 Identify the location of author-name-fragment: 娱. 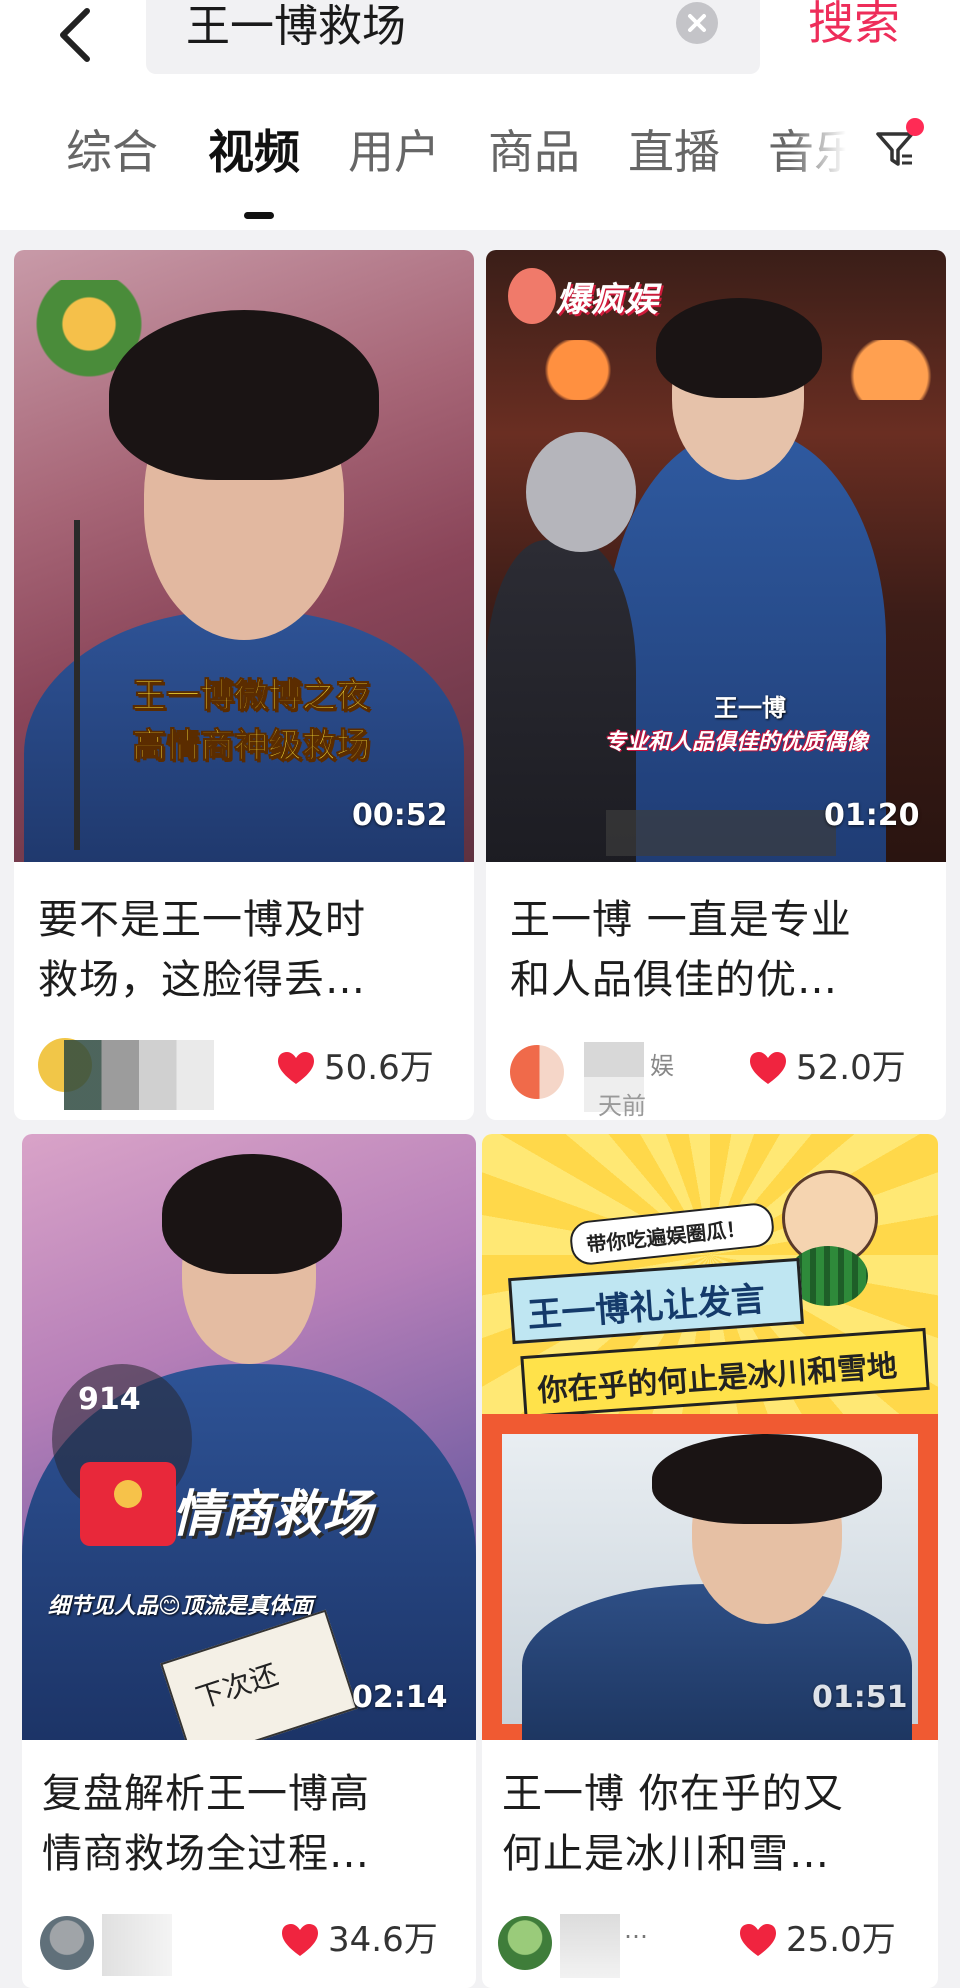
(662, 1066).